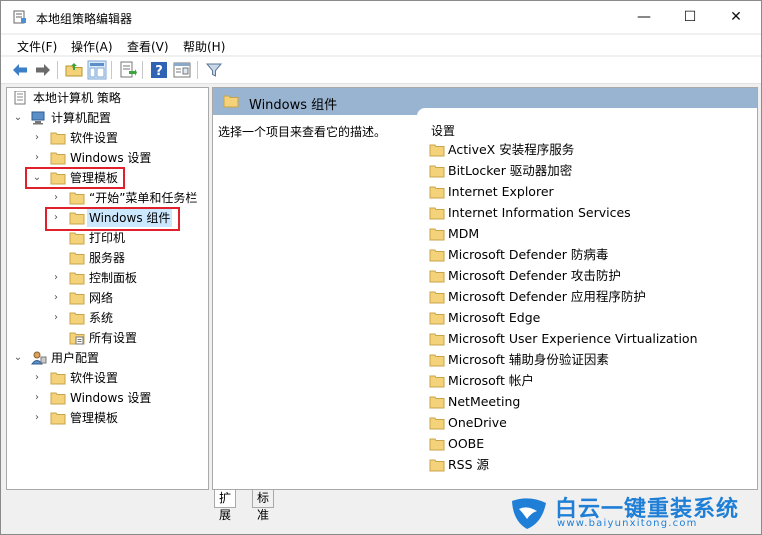  I want to click on menu-help: 帮助(H), so click(204, 46).